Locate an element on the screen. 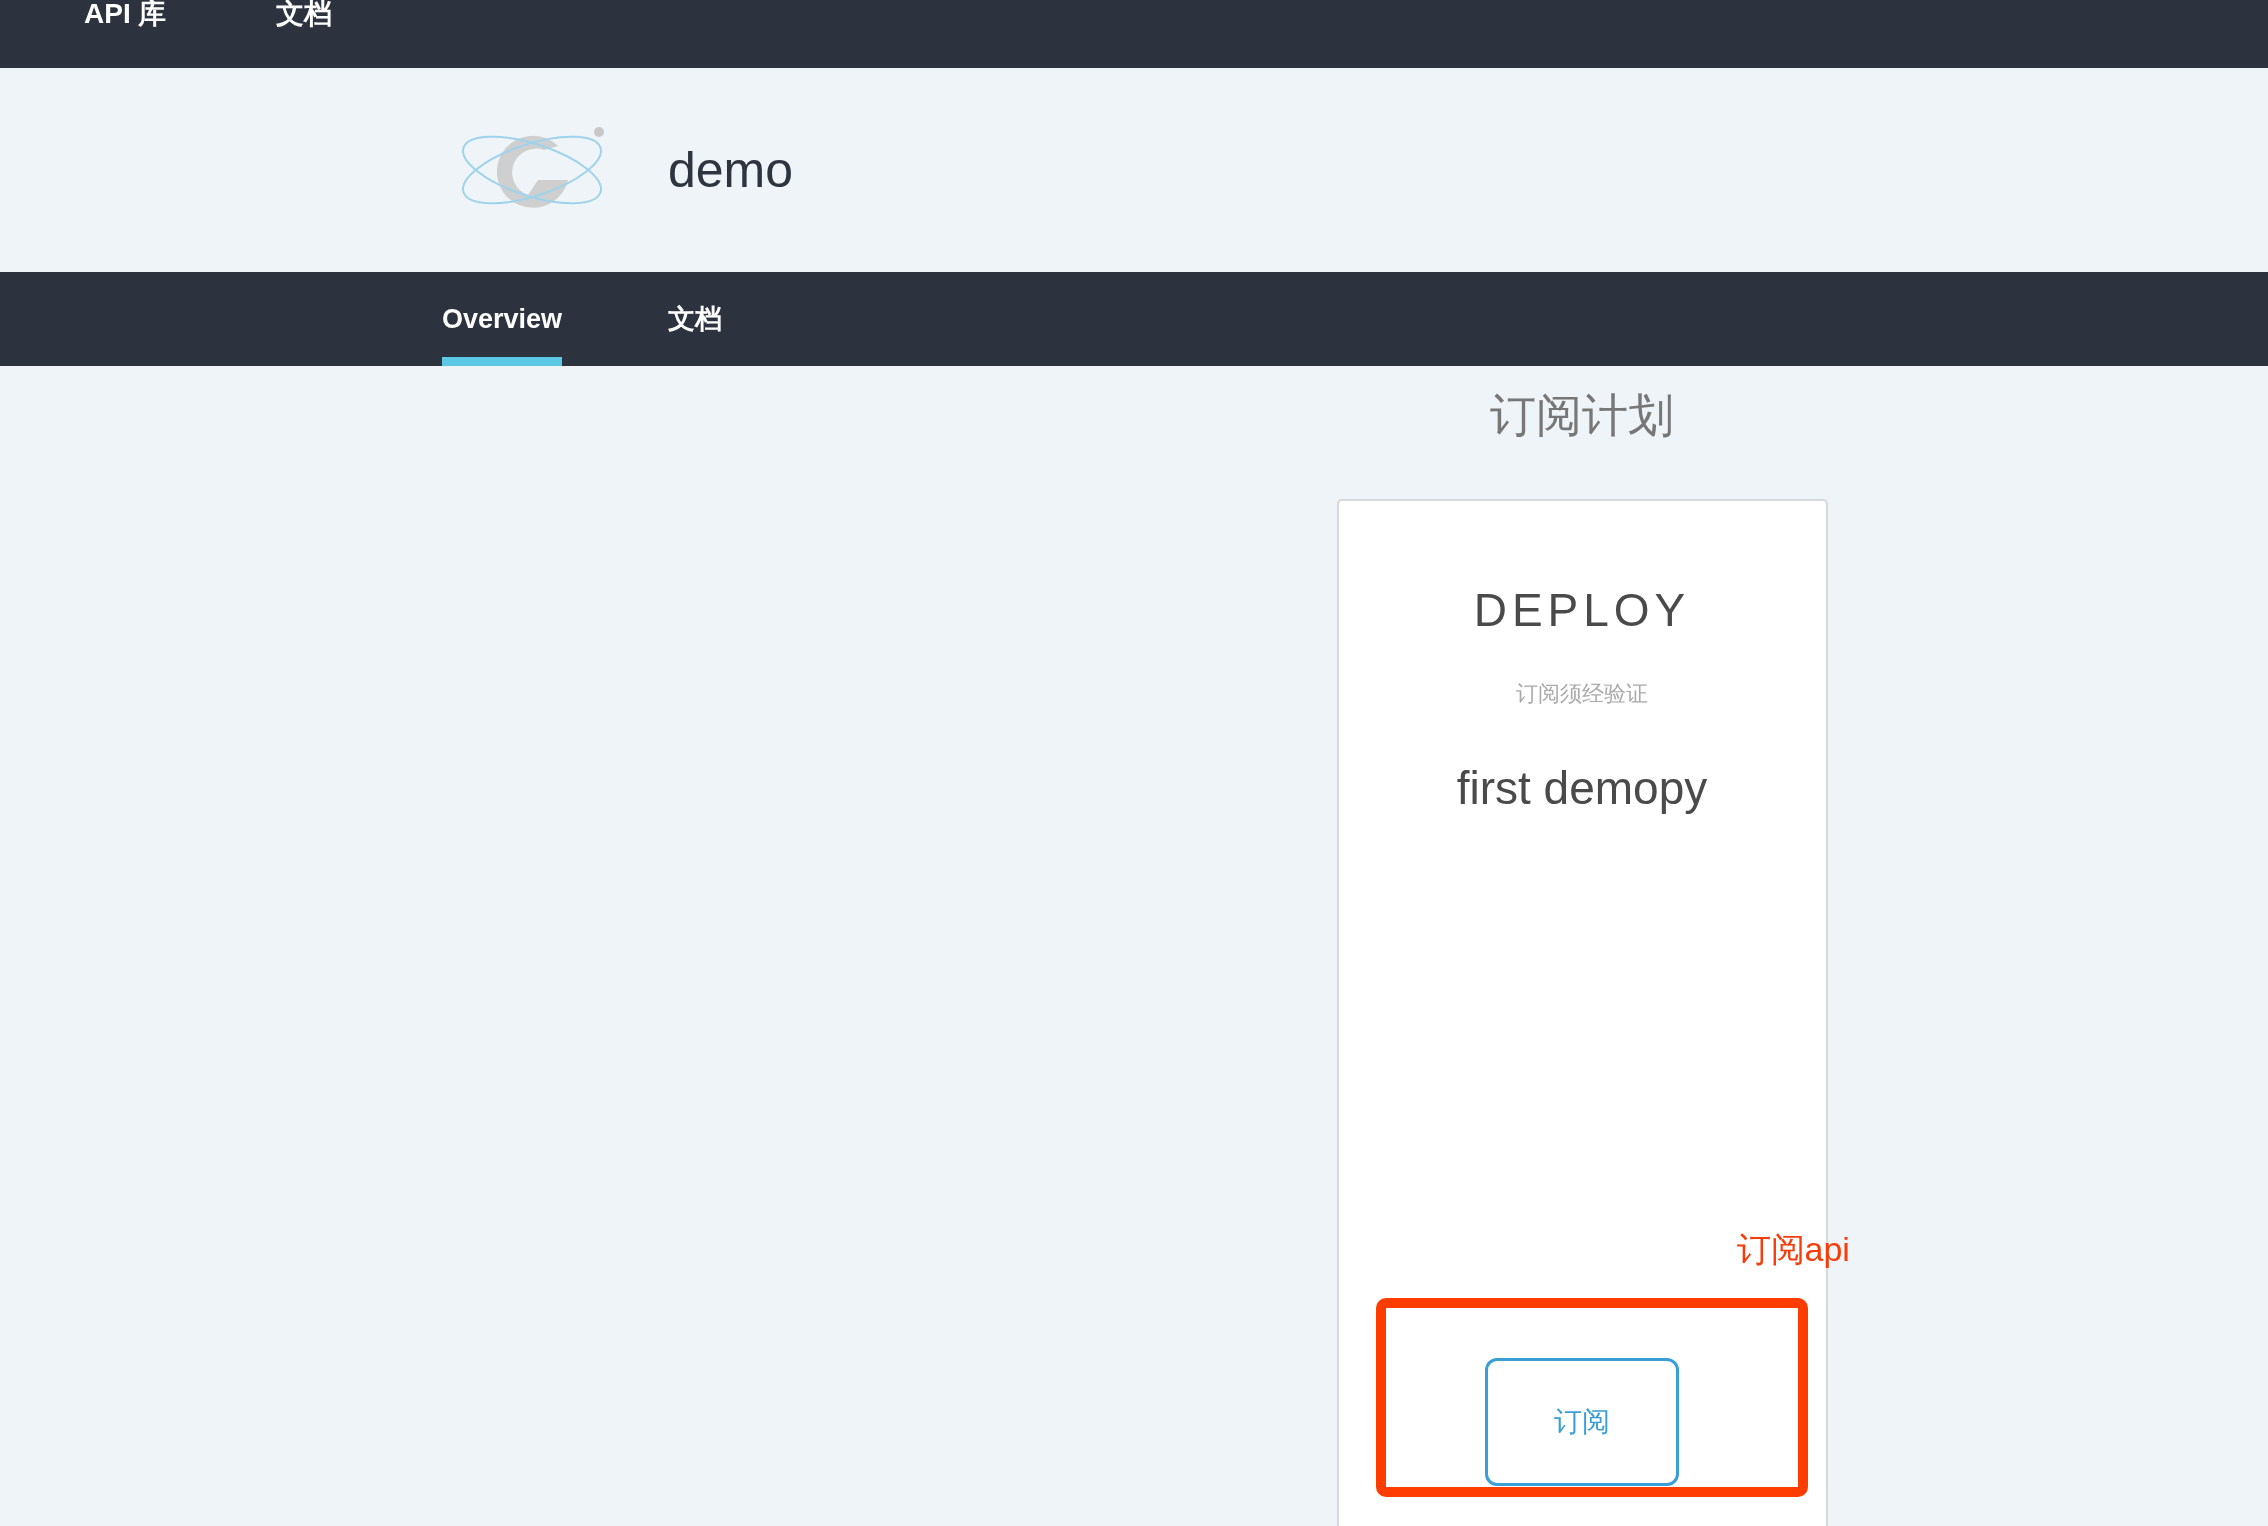 The height and width of the screenshot is (1526, 2268). section-heading: 订阅计划 is located at coordinates (1582, 415).